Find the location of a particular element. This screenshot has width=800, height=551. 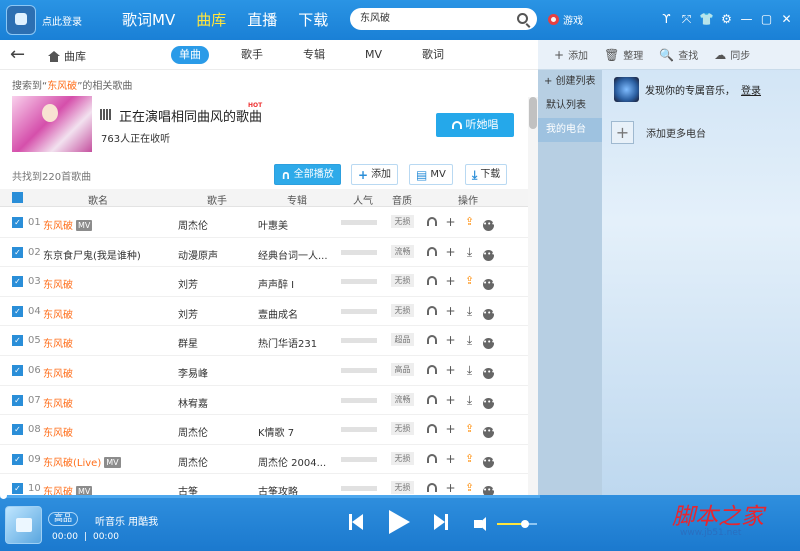

tab-songs: 单曲 is located at coordinates (190, 55).